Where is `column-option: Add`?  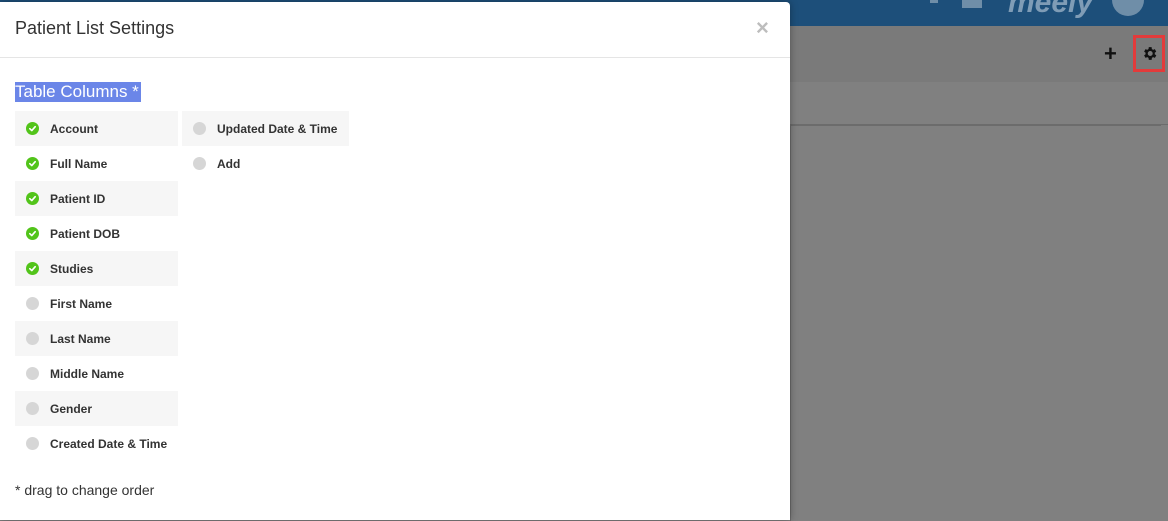
column-option: Add is located at coordinates (265, 163).